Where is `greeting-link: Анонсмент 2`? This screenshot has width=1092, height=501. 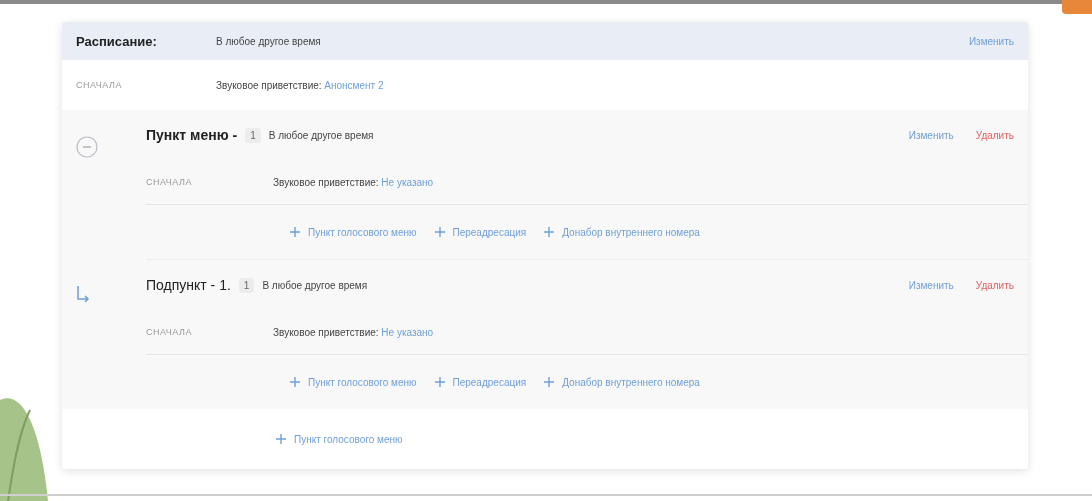 greeting-link: Анонсмент 2 is located at coordinates (354, 85).